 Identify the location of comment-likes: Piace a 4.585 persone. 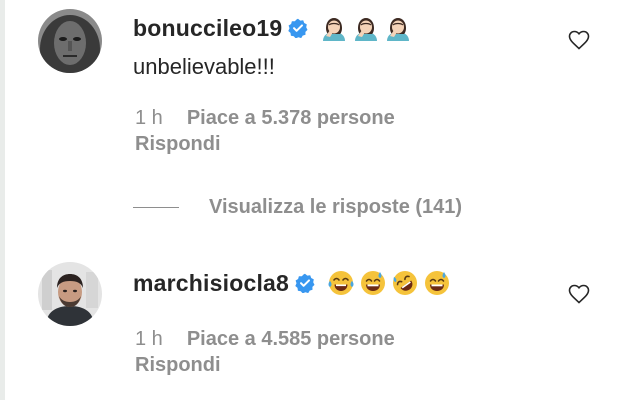
(291, 339).